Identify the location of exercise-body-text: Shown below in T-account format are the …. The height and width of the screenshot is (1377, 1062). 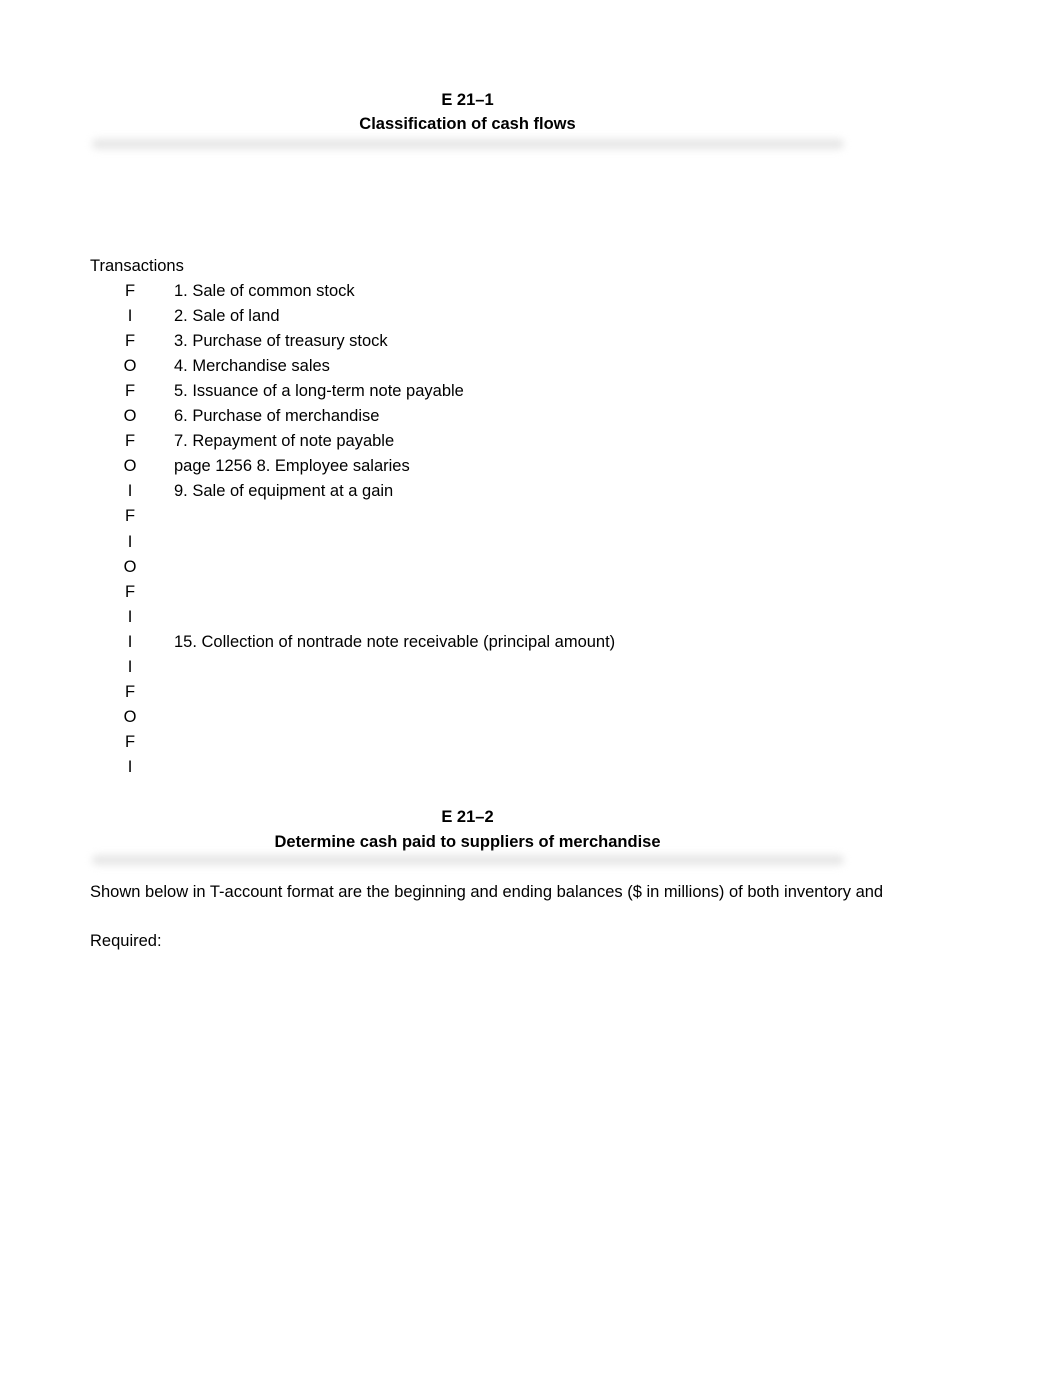
(487, 892).